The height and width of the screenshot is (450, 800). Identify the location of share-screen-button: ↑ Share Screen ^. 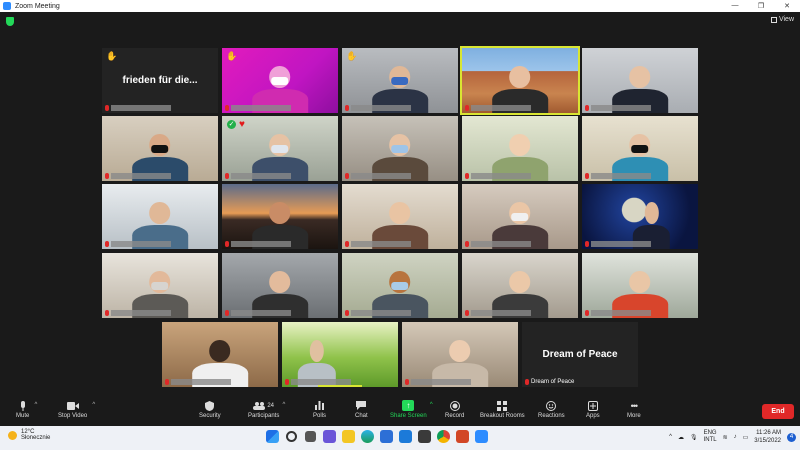
(411, 409).